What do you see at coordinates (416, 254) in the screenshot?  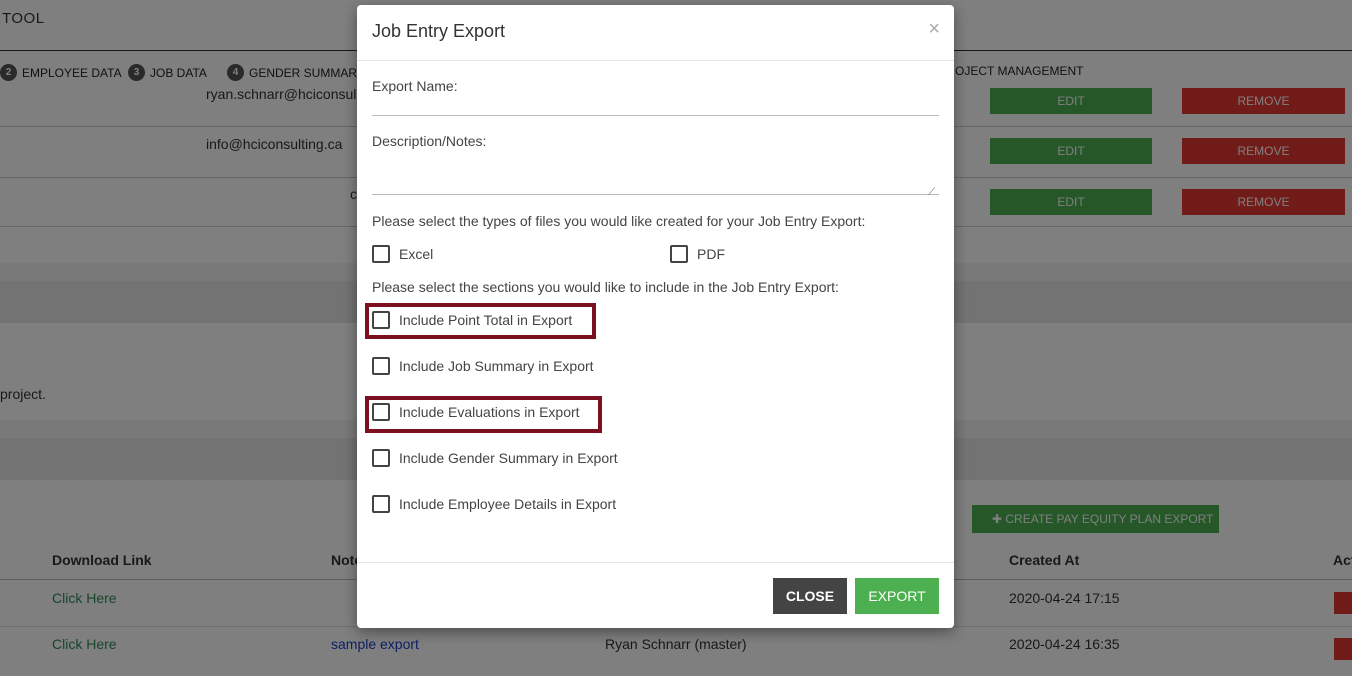 I see `excel-label: Excel` at bounding box center [416, 254].